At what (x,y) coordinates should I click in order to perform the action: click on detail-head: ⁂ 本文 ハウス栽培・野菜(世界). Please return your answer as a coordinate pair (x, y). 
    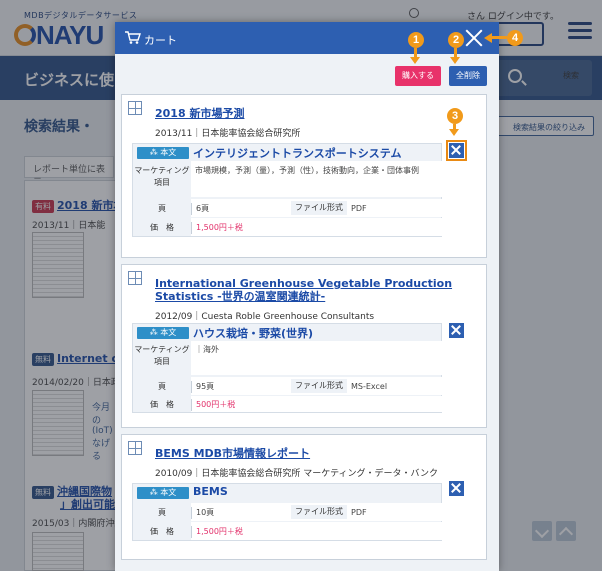
    Looking at the image, I should click on (288, 332).